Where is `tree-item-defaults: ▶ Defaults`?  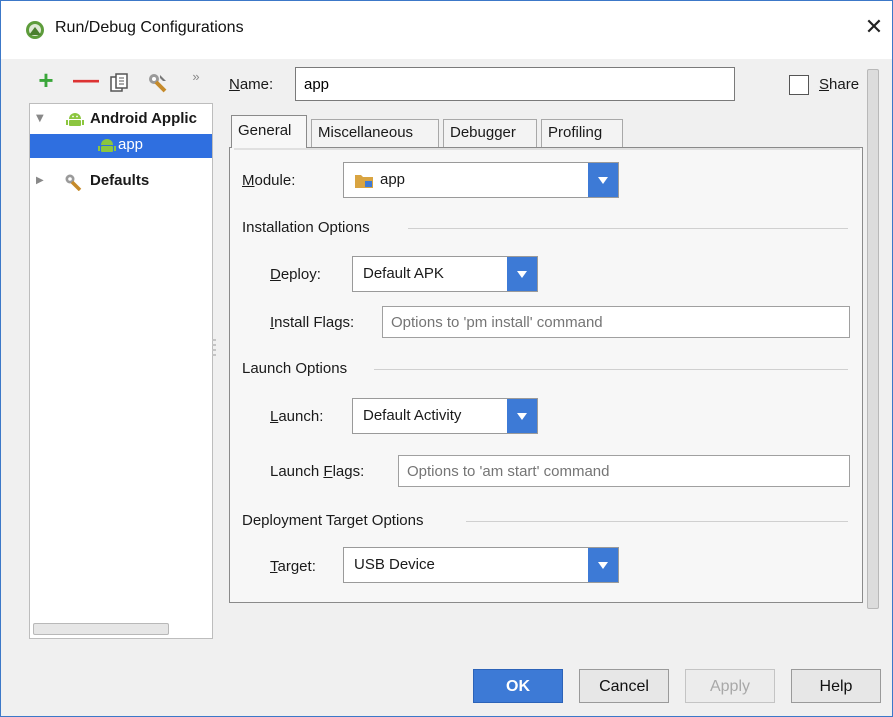 tree-item-defaults: ▶ Defaults is located at coordinates (121, 182).